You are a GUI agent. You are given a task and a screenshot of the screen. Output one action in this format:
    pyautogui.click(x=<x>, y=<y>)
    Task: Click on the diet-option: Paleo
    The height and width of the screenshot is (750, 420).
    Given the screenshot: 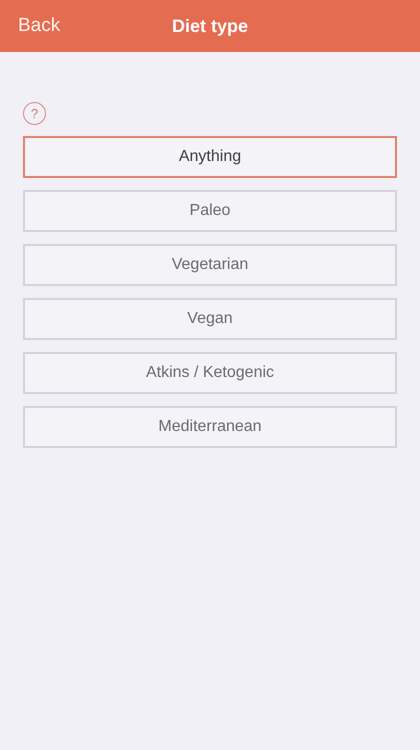 What is the action you would take?
    pyautogui.click(x=210, y=211)
    